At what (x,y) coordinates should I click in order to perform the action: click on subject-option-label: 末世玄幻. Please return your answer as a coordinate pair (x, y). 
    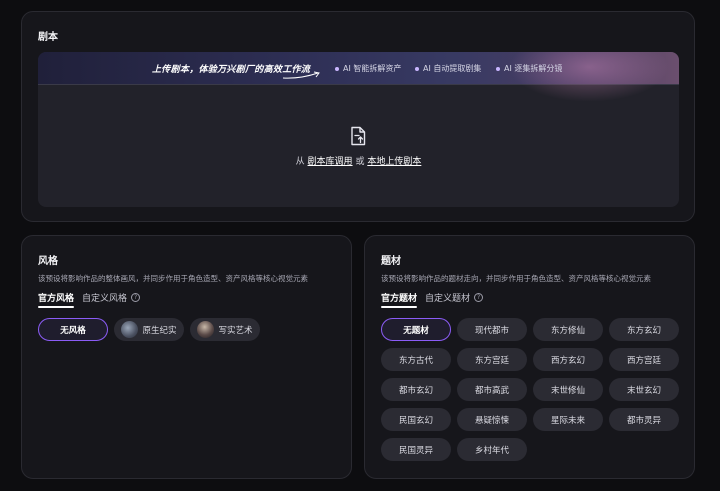
    Looking at the image, I should click on (643, 390).